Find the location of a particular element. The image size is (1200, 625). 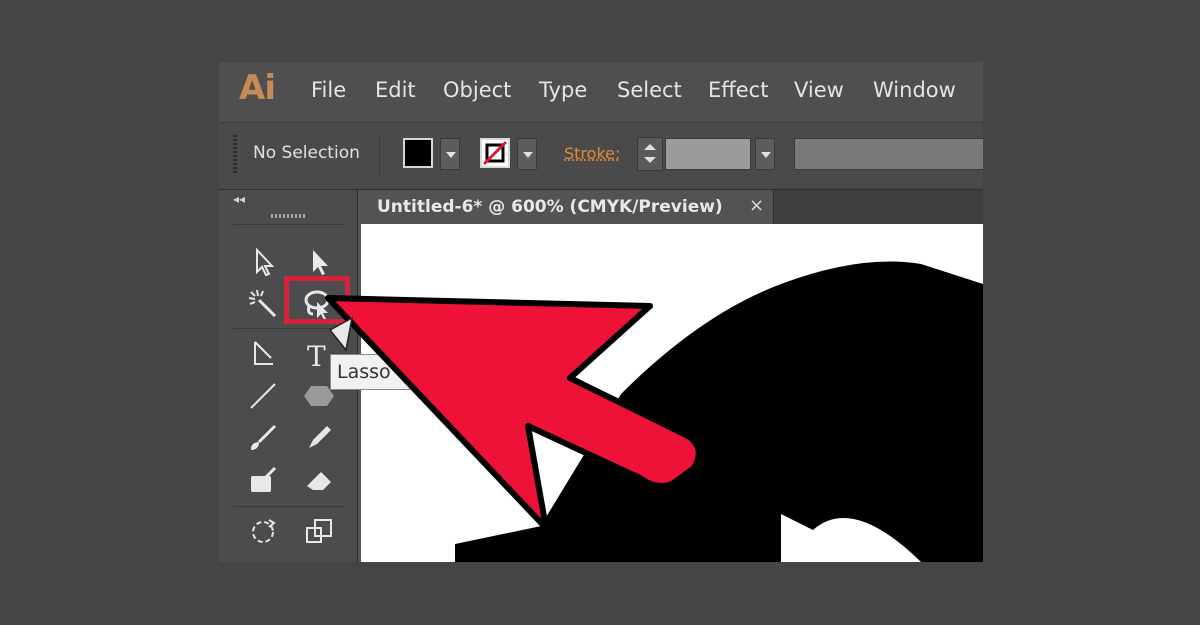

tool-tooltip: Lasso is located at coordinates (370, 372).